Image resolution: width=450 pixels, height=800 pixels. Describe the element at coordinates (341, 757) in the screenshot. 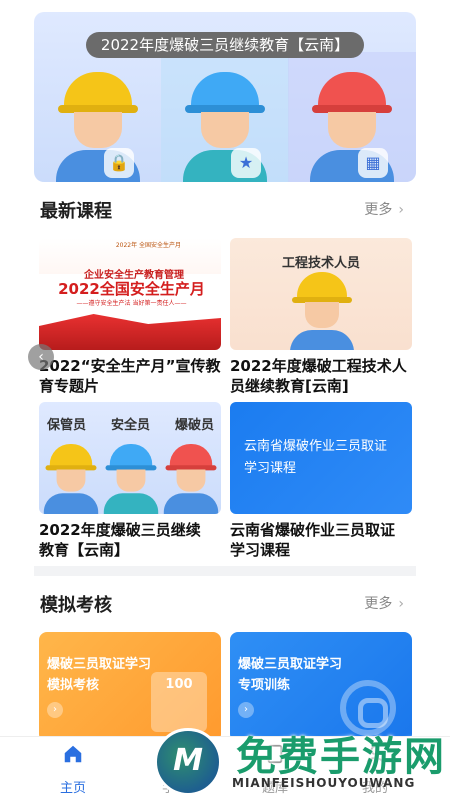

I see `watermark-text: 免费手游网` at that location.